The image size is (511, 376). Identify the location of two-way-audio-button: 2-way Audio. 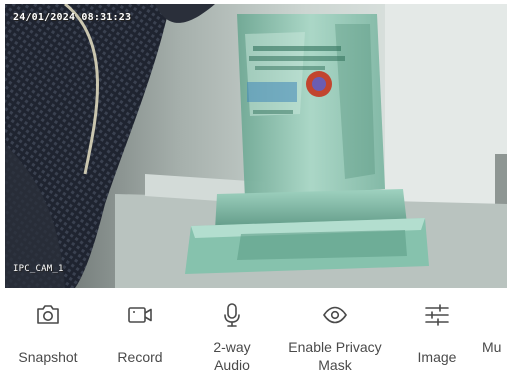
(232, 333).